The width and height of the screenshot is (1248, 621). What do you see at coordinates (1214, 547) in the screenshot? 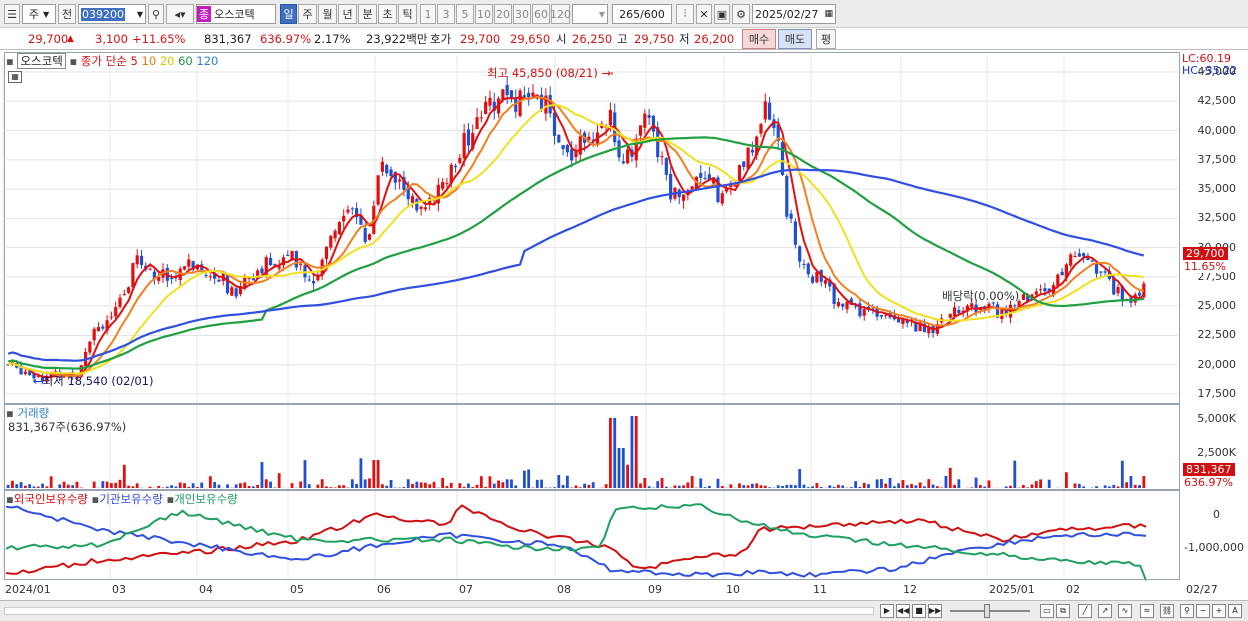
I see `holder-ytick: -1,000,000` at bounding box center [1214, 547].